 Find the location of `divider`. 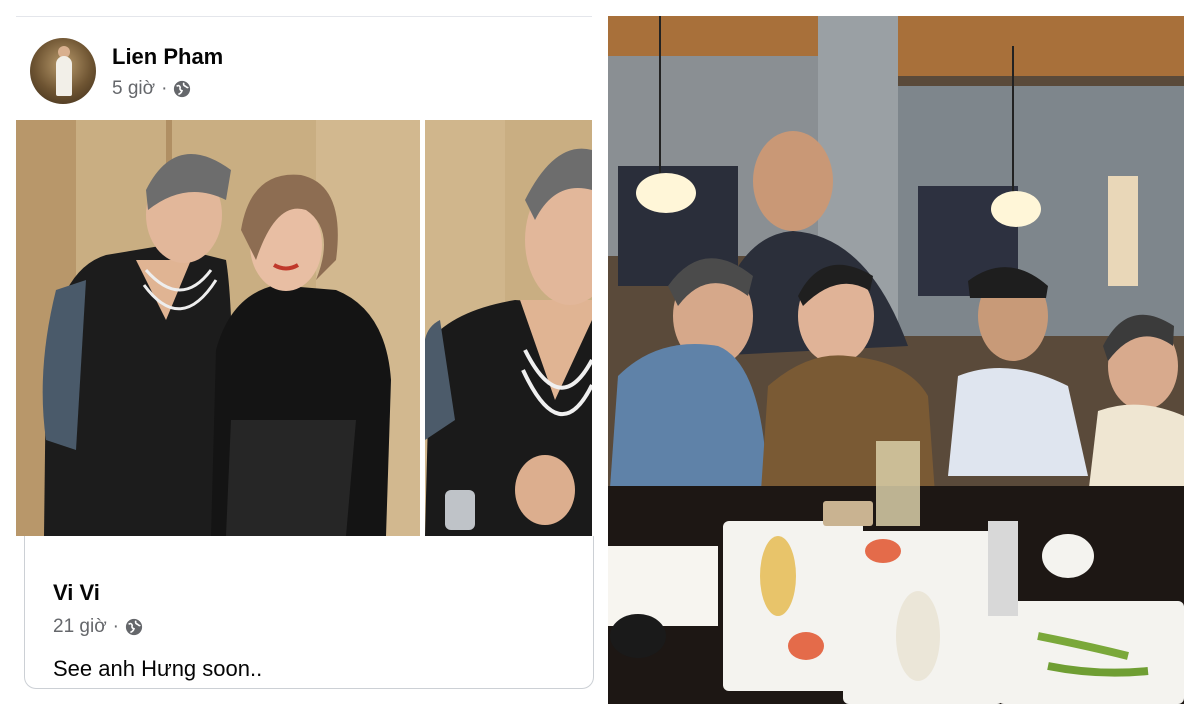

divider is located at coordinates (304, 16).